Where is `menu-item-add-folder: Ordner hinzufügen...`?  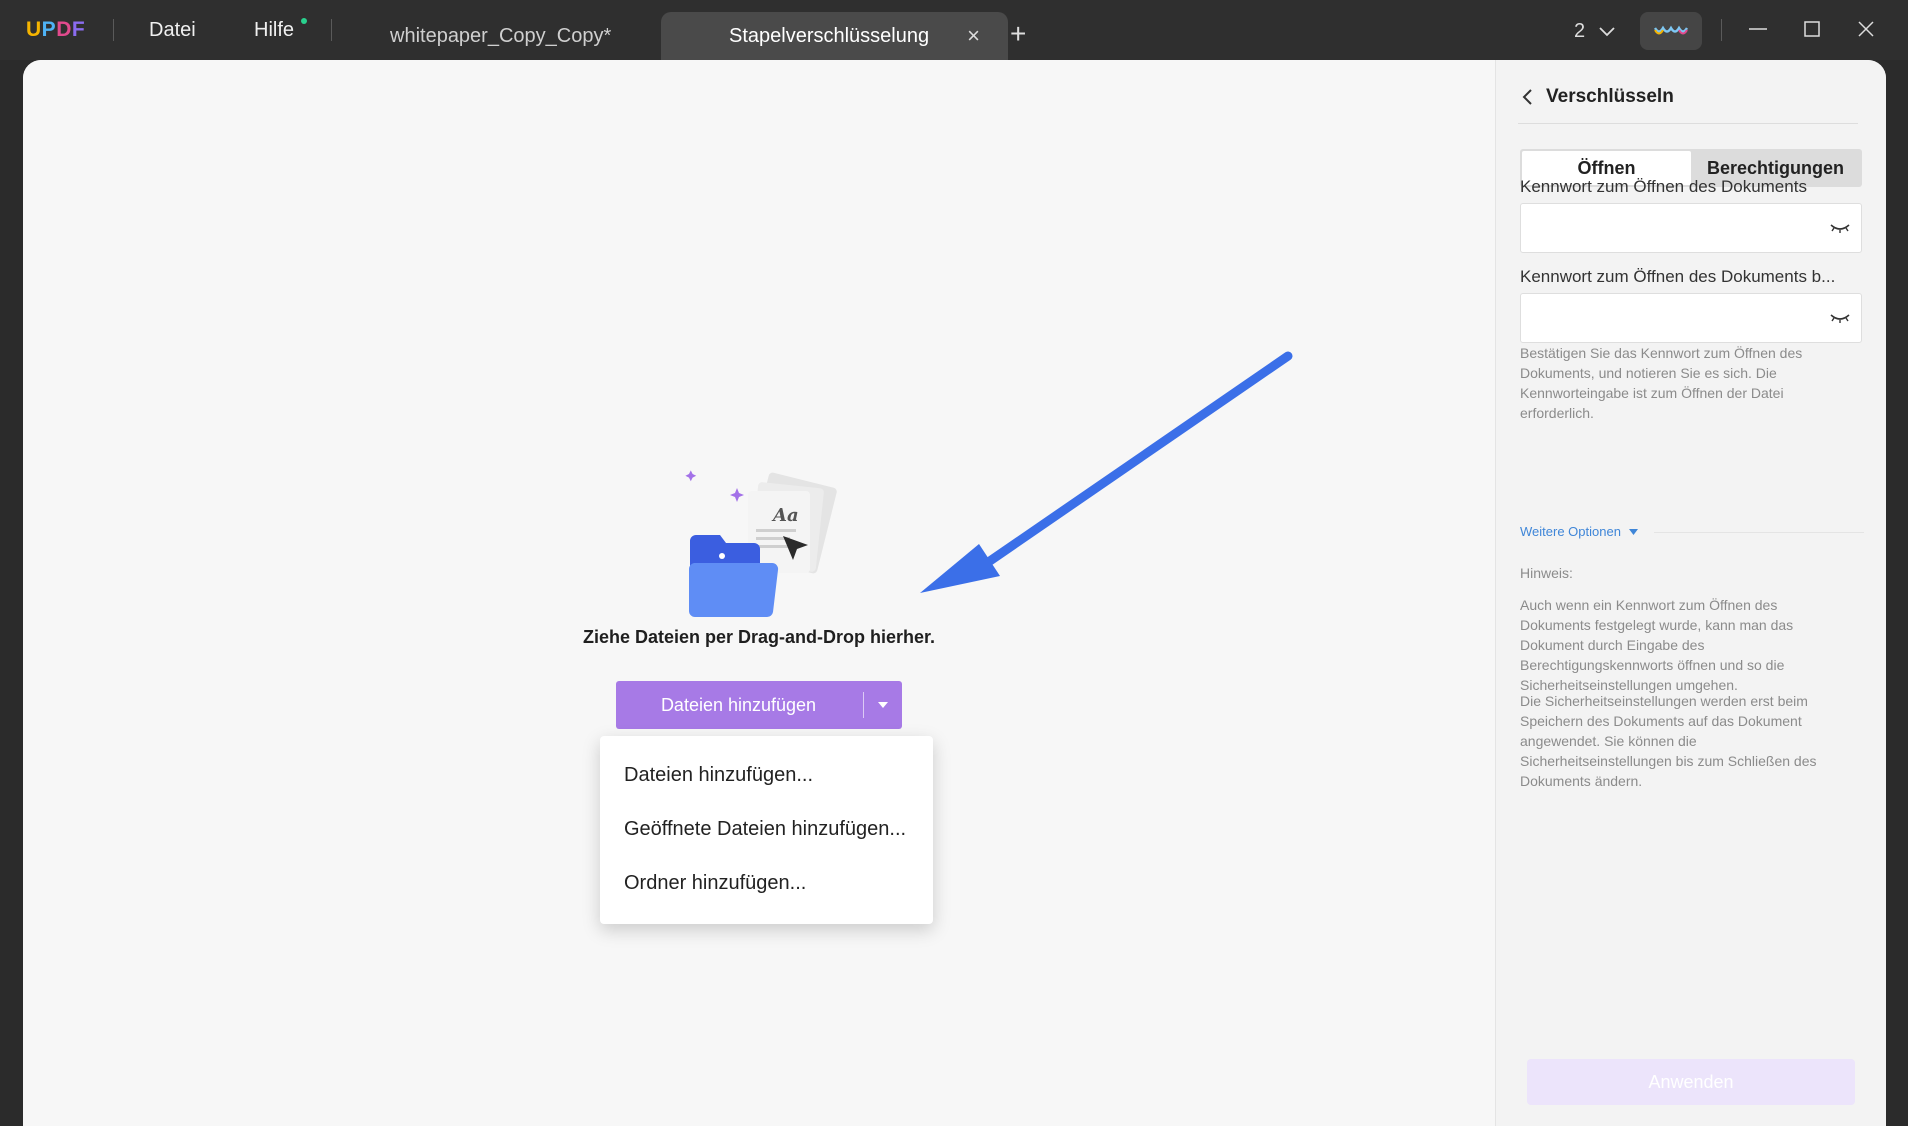
menu-item-add-folder: Ordner hinzufügen... is located at coordinates (766, 883).